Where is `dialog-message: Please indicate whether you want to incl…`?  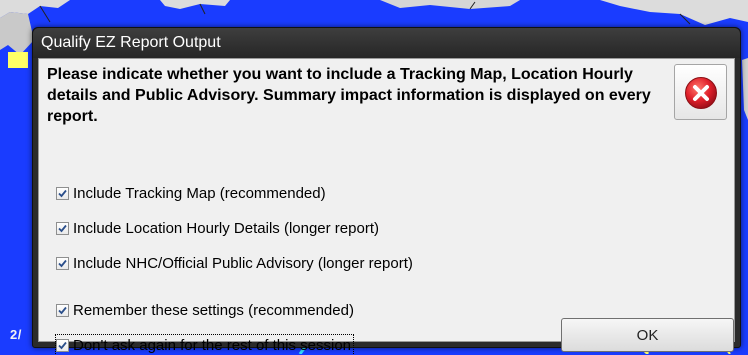
dialog-message: Please indicate whether you want to incl… is located at coordinates (349, 95).